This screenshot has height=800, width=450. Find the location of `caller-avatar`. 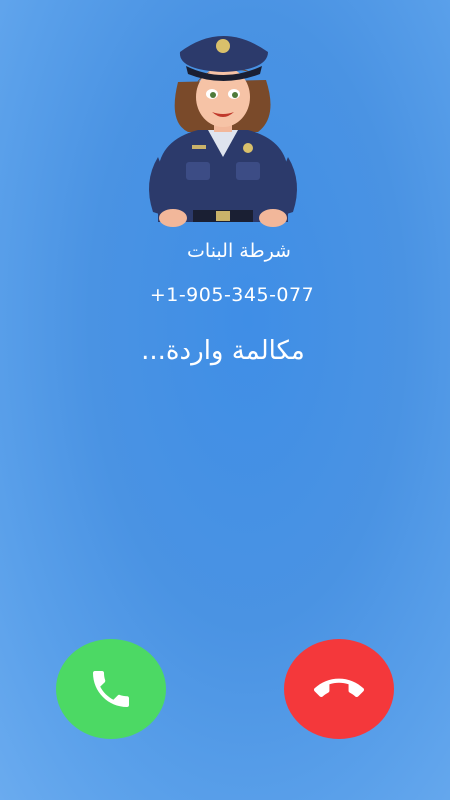

caller-avatar is located at coordinates (223, 127).